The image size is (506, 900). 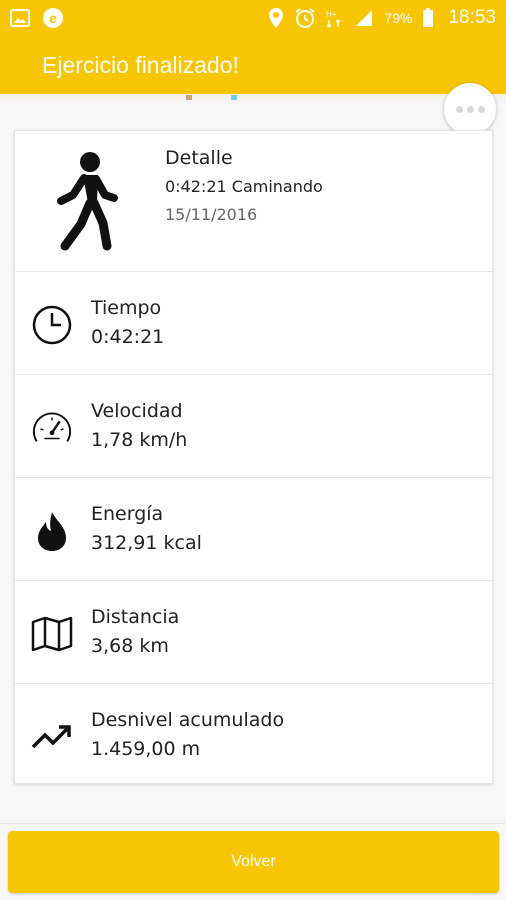 I want to click on detail-header: Detalle 0:42:21 Caminando 15/11/2016, so click(x=253, y=201).